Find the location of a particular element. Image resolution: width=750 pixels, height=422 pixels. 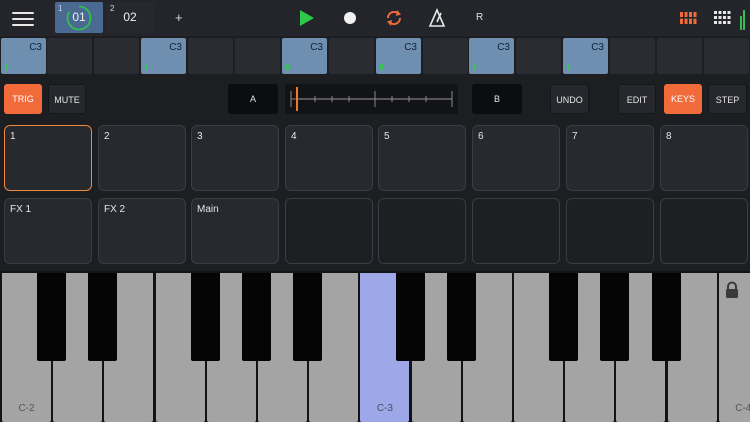

track-pad: 3 is located at coordinates (235, 158).